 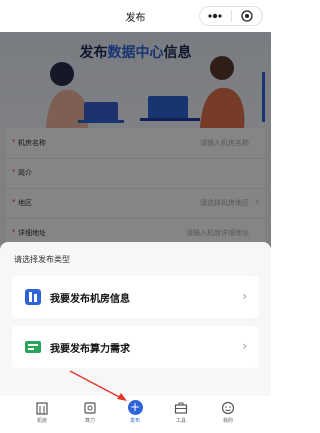 What do you see at coordinates (181, 415) in the screenshot?
I see `tab-tools: 工具` at bounding box center [181, 415].